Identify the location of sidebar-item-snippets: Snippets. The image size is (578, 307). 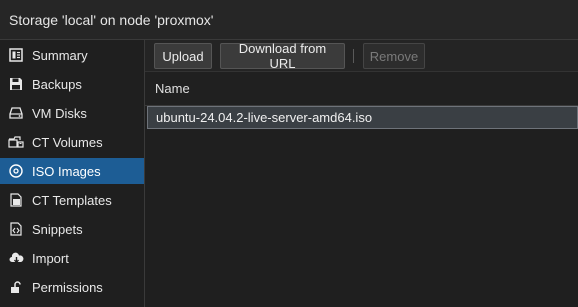
(72, 229).